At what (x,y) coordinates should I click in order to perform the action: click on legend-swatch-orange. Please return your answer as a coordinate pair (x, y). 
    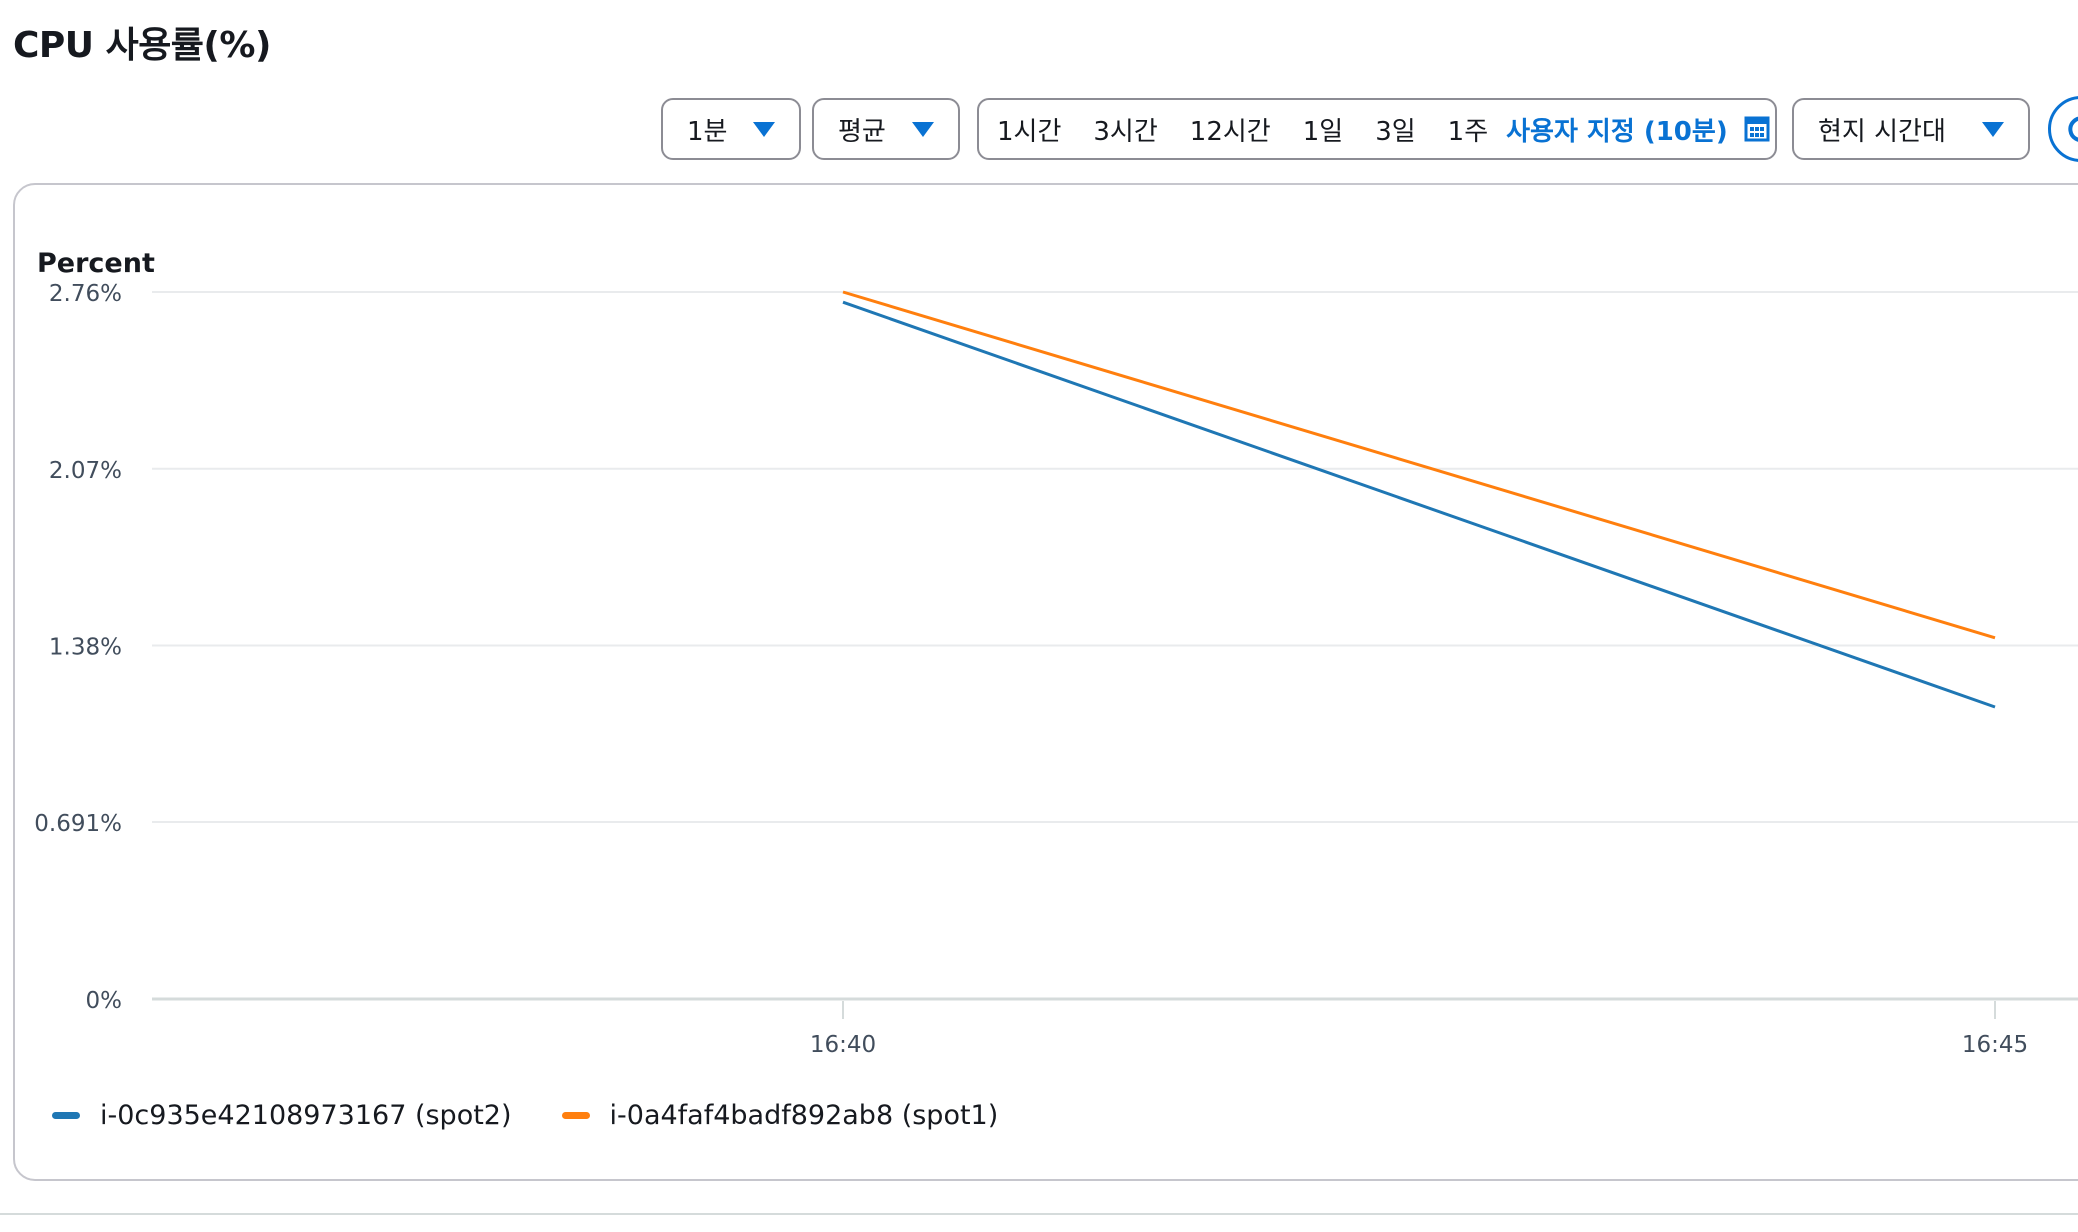
    Looking at the image, I should click on (575, 1115).